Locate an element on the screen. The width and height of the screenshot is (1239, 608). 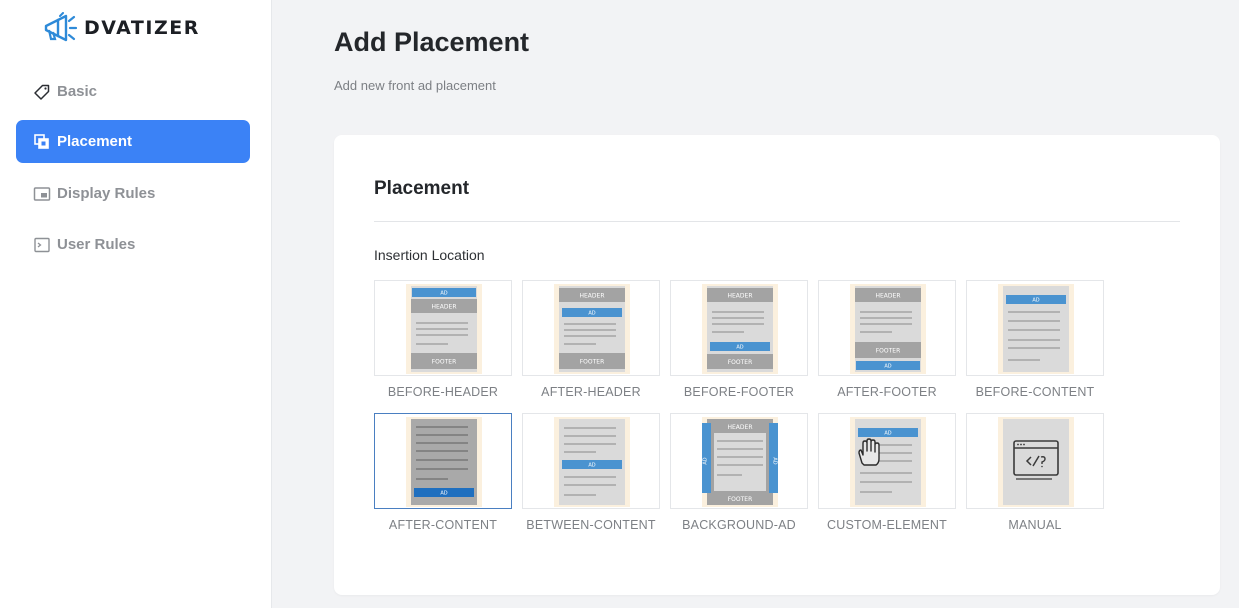
option-manual: MANUAL is located at coordinates (1035, 475).